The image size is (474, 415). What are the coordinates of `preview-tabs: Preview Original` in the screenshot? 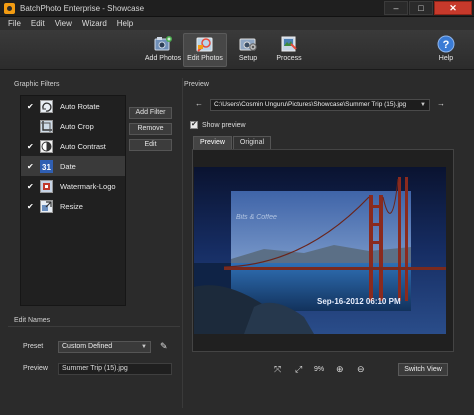 It's located at (232, 142).